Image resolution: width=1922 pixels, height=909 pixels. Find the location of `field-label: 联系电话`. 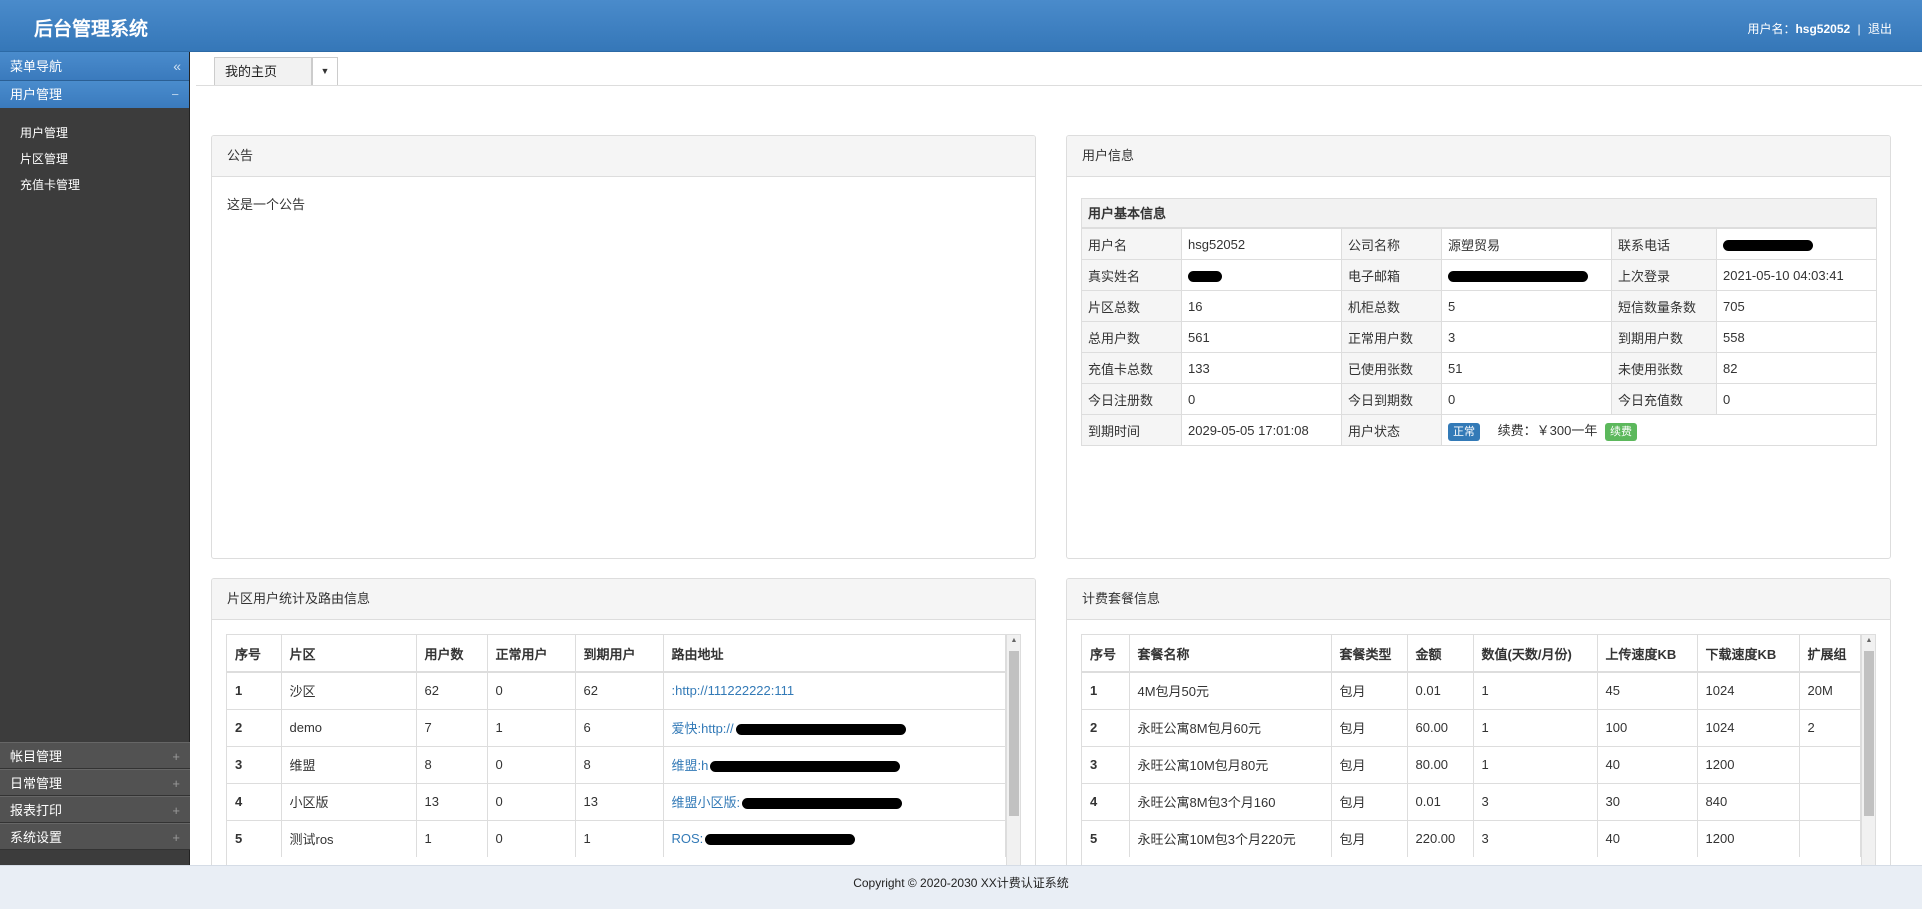

field-label: 联系电话 is located at coordinates (1664, 244).